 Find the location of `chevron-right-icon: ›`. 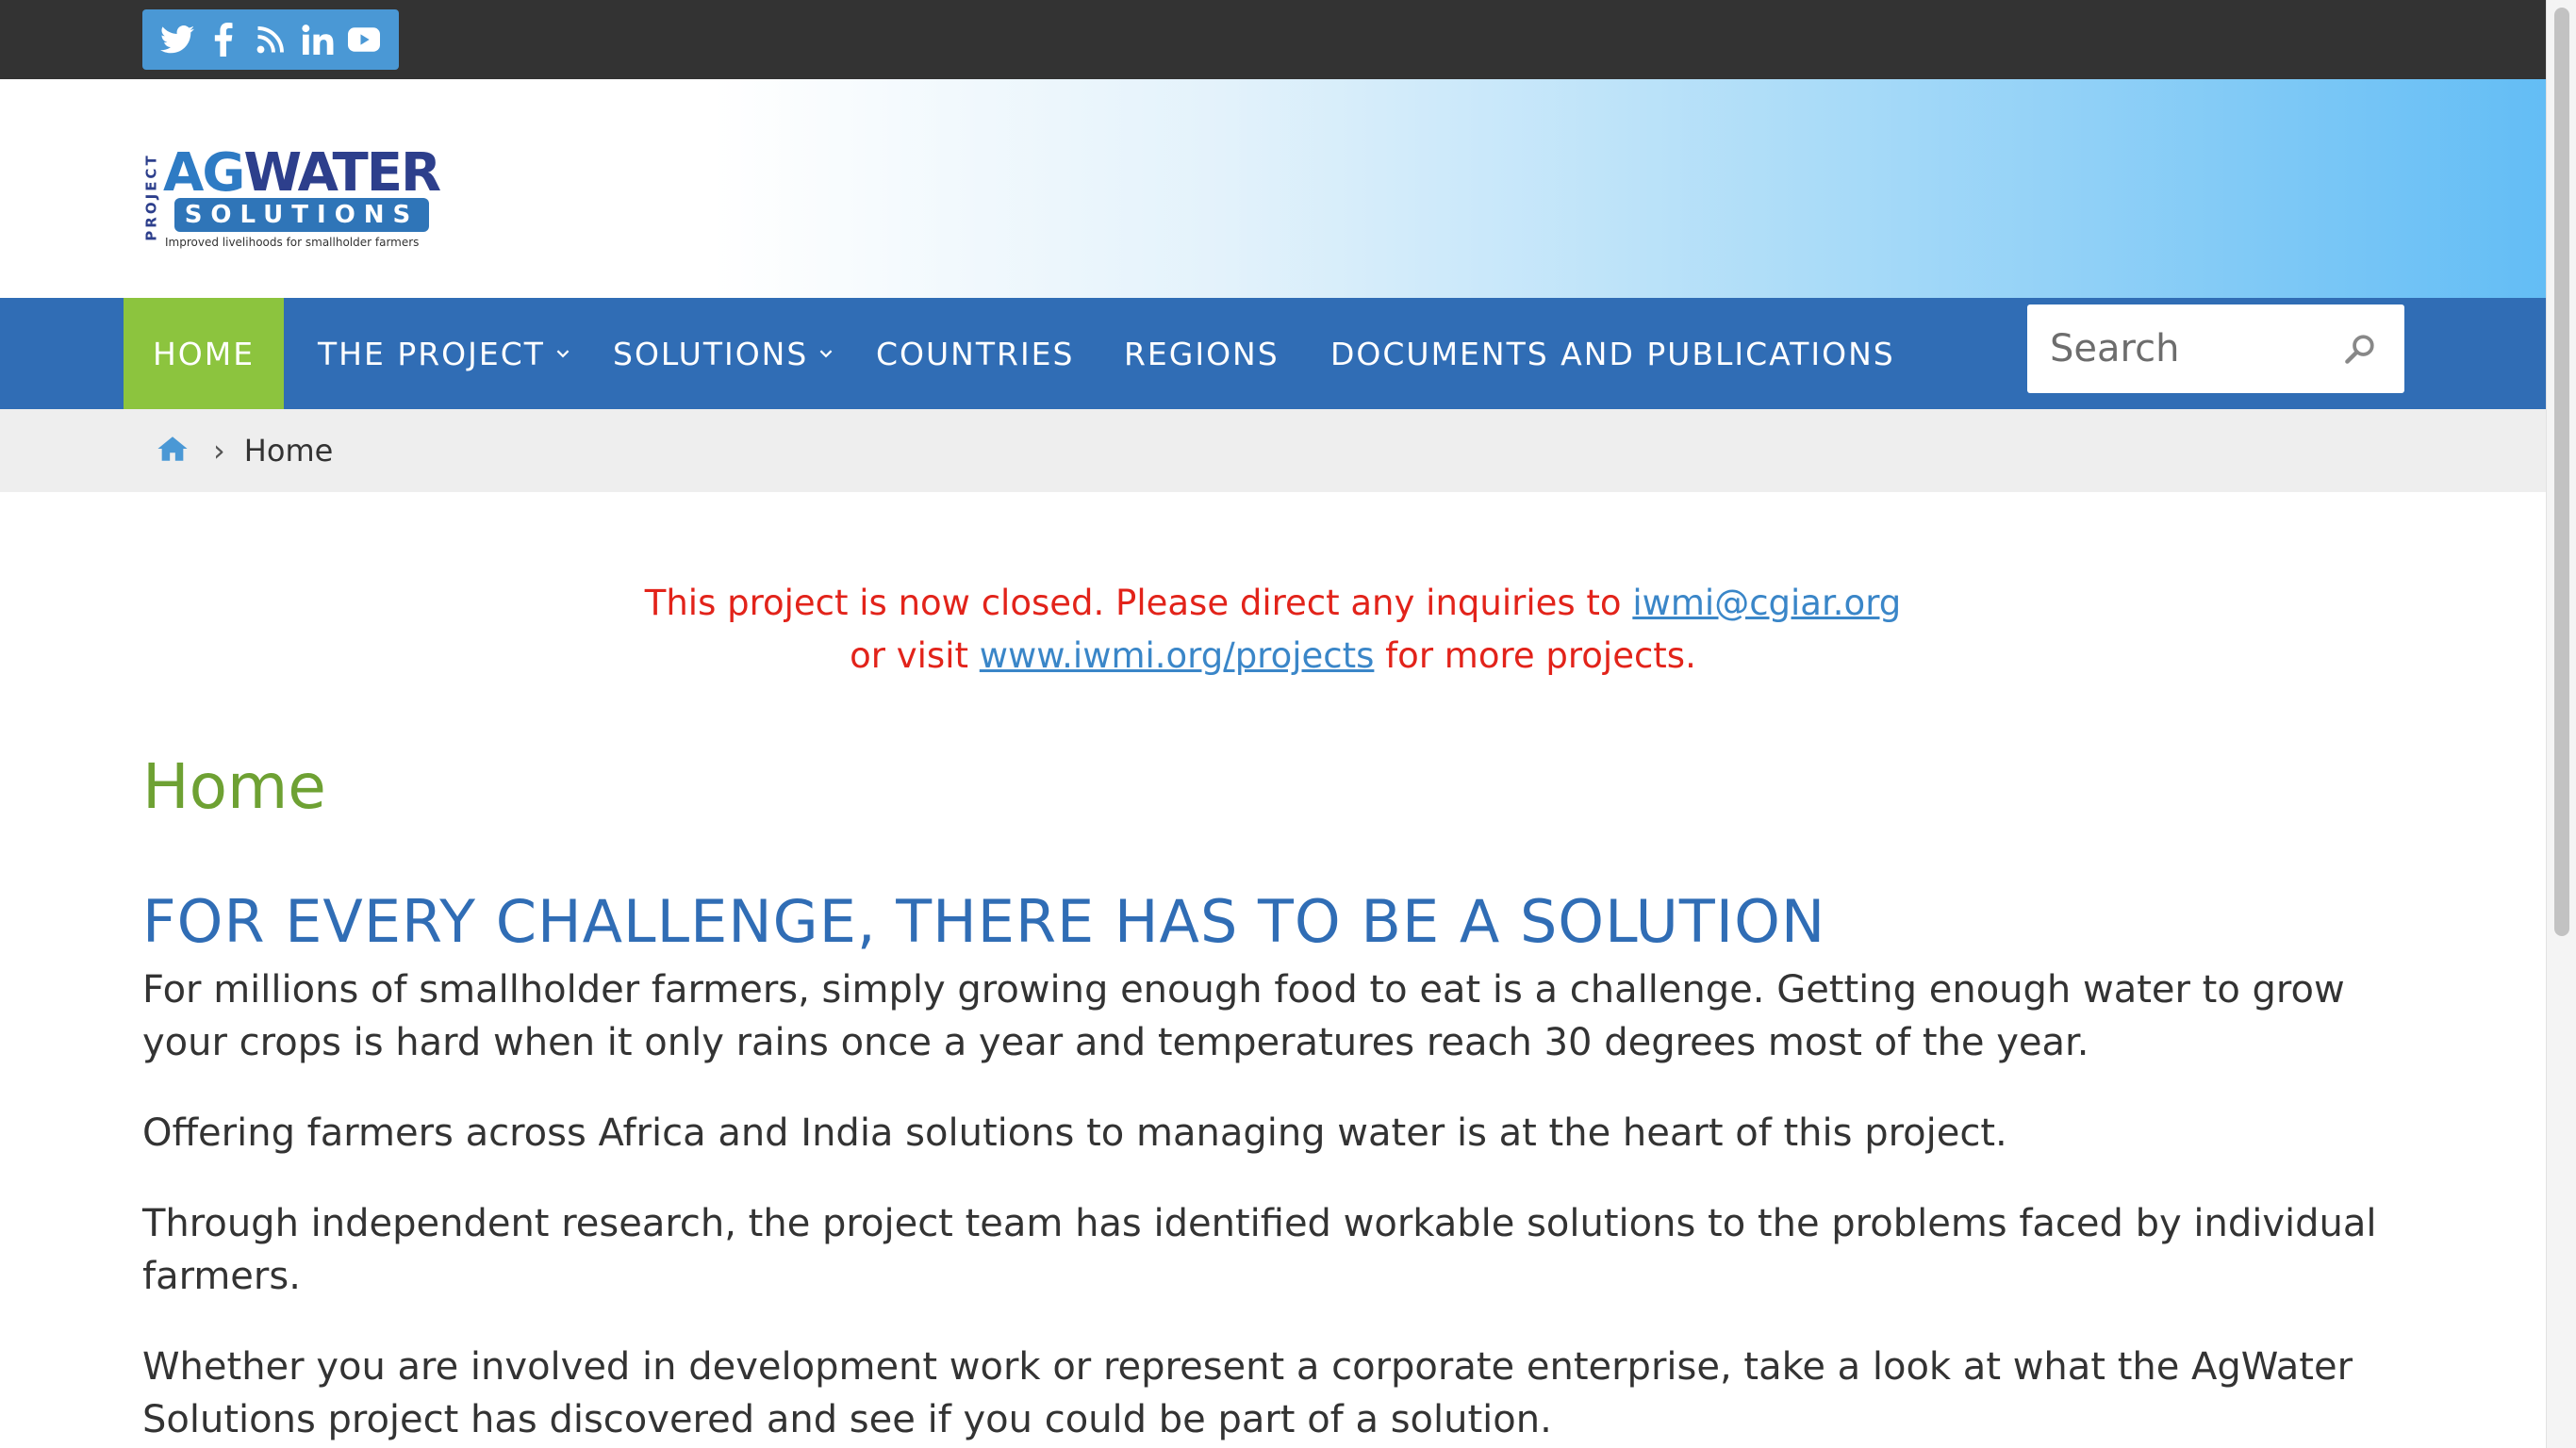

chevron-right-icon: › is located at coordinates (219, 451).